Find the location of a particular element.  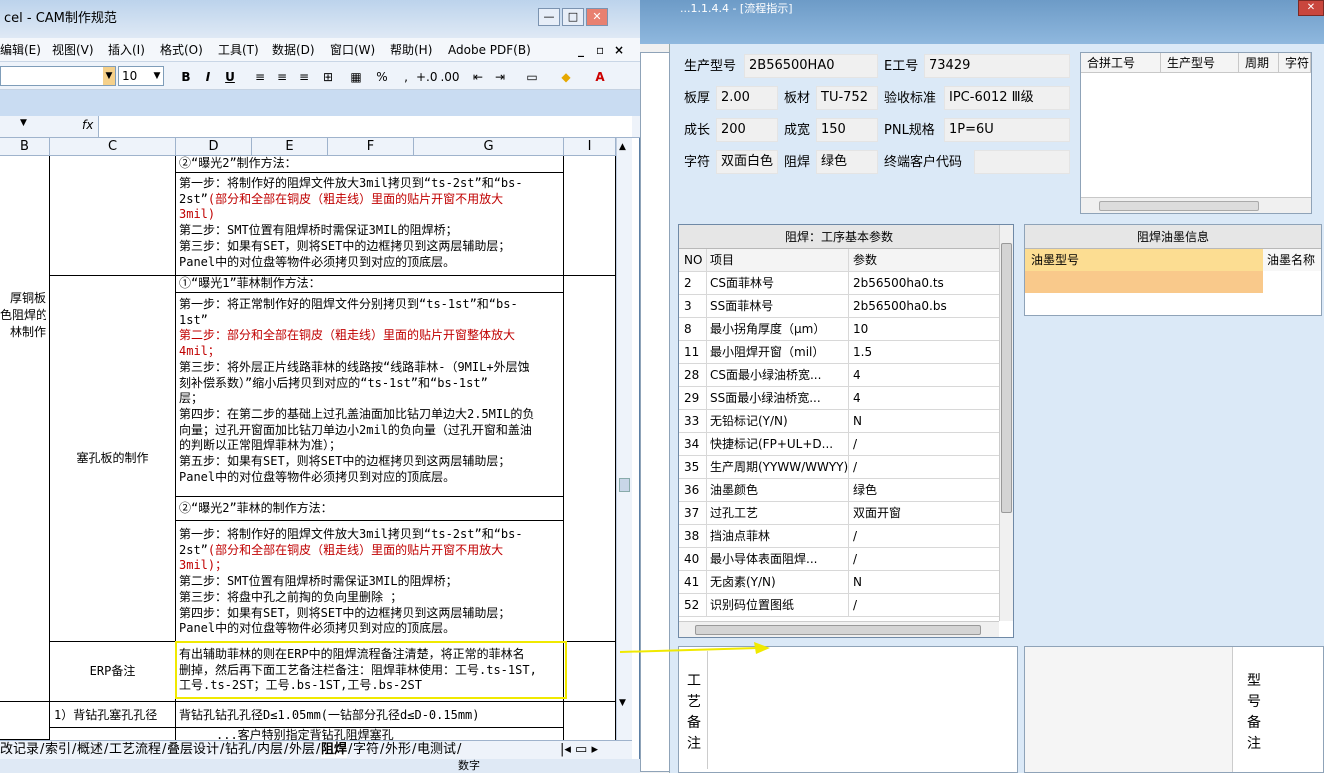

menu-item: 窗口(W) is located at coordinates (352, 50).